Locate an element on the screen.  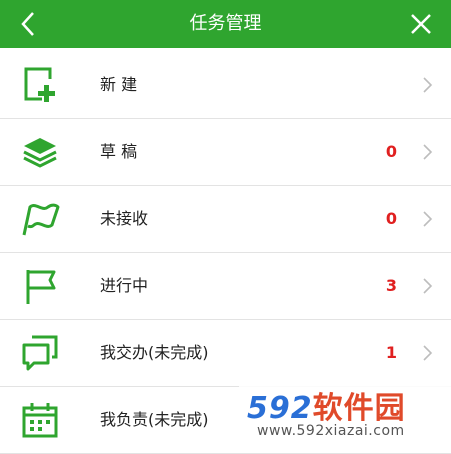
menu-item-new: 新 建 is located at coordinates (225, 85).